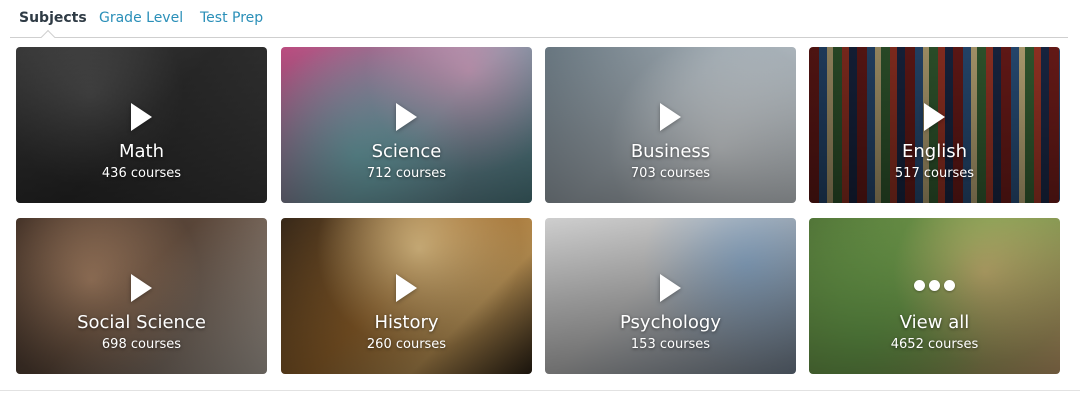  Describe the element at coordinates (141, 151) in the screenshot. I see `card-title: Math` at that location.